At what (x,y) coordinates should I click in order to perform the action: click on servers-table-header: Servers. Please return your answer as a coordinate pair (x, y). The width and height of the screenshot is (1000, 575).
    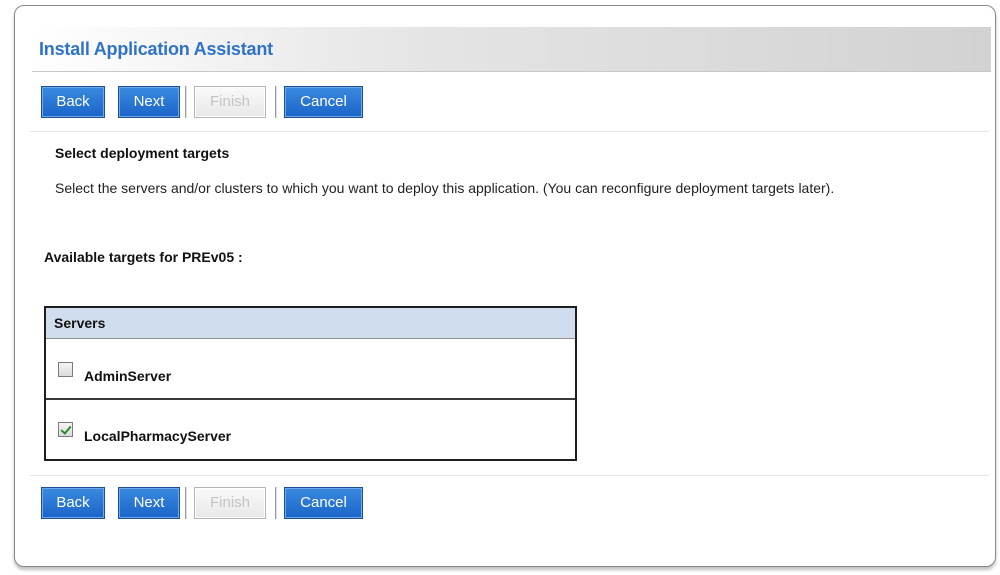
    Looking at the image, I should click on (310, 323).